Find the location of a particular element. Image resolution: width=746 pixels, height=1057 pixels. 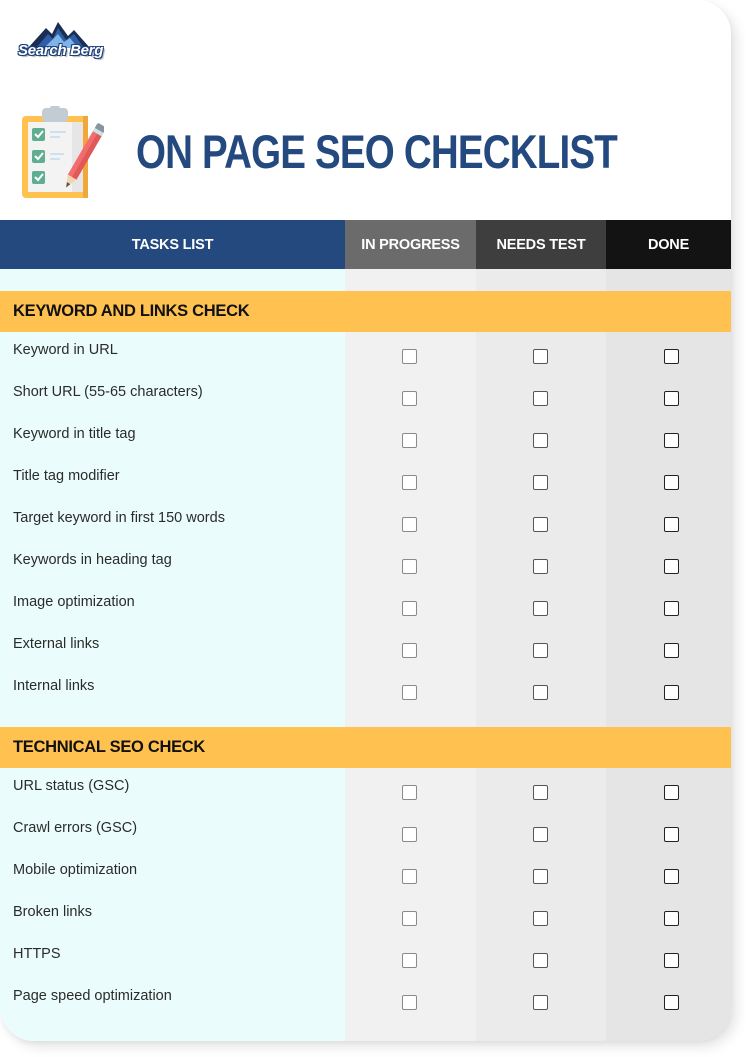

task-label: Broken links is located at coordinates (52, 912).